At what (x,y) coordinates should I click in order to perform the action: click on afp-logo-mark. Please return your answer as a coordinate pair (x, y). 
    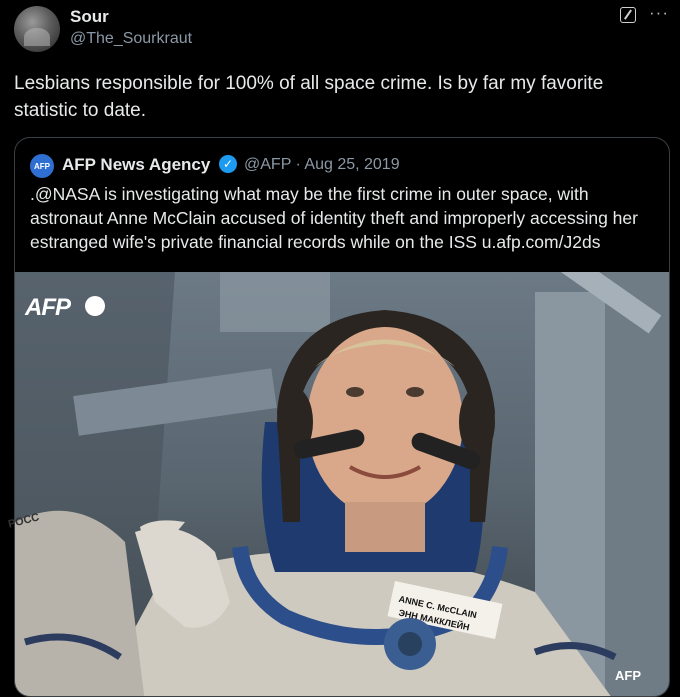
    Looking at the image, I should click on (95, 306).